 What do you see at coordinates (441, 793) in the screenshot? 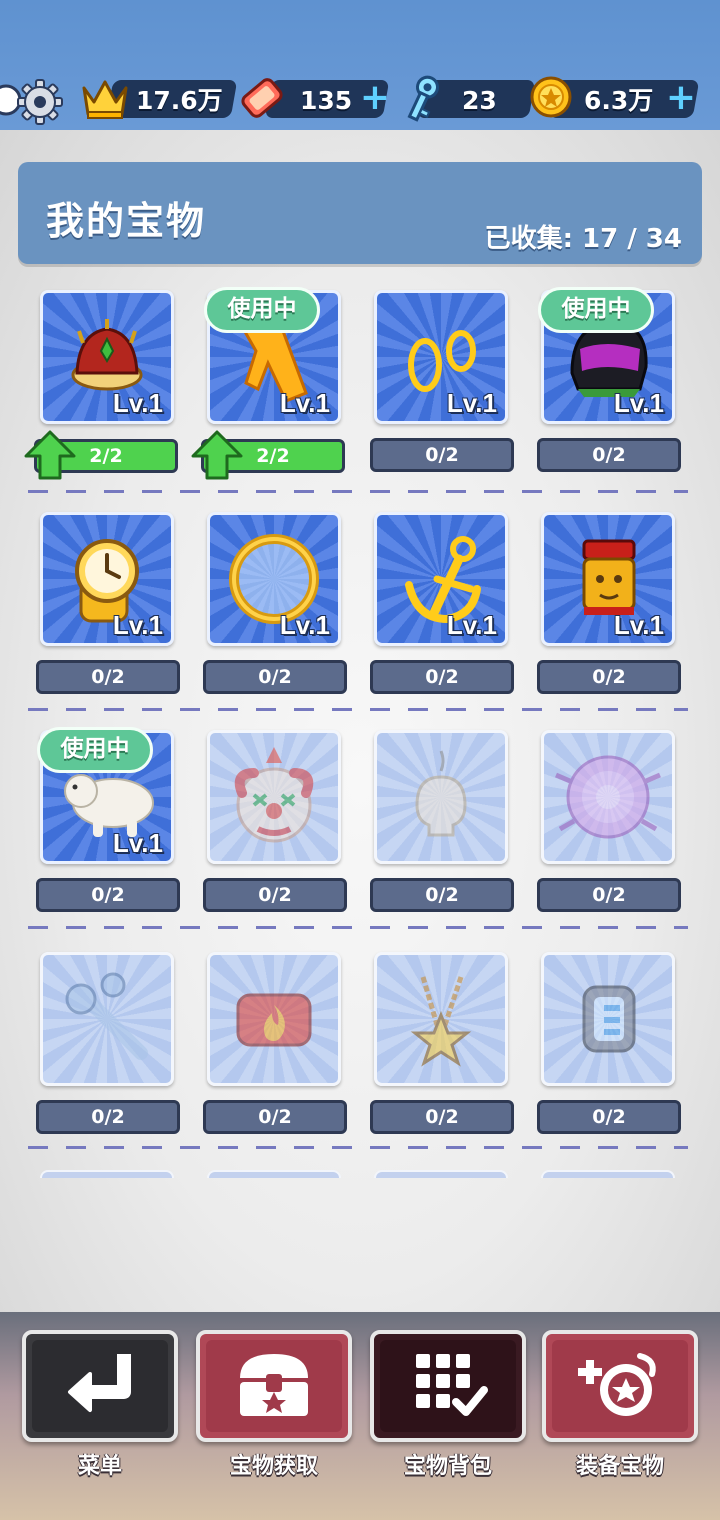
I see `skull-necklace-icon` at bounding box center [441, 793].